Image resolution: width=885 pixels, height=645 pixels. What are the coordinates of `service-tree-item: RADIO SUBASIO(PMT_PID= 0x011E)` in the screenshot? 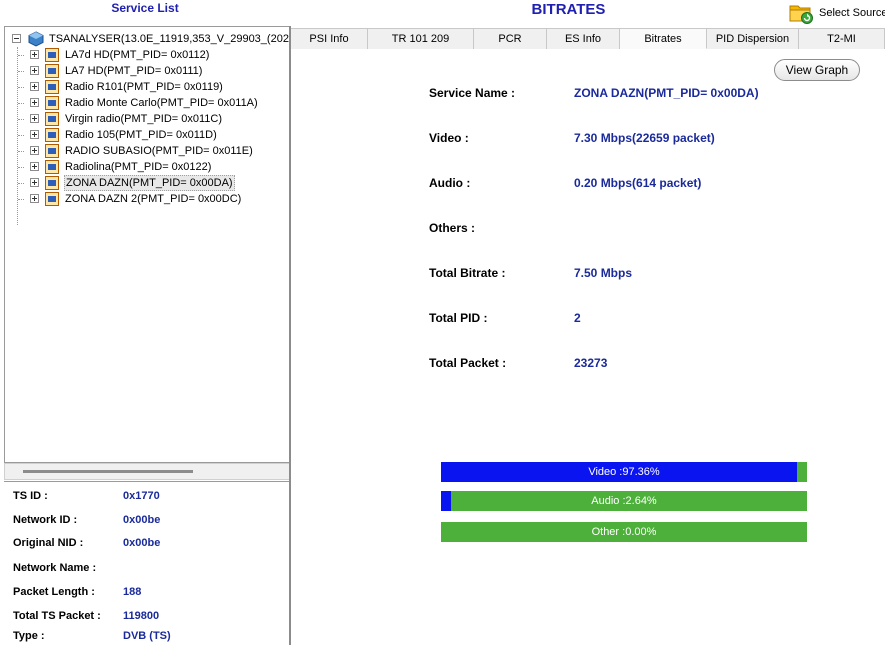 It's located at (152, 151).